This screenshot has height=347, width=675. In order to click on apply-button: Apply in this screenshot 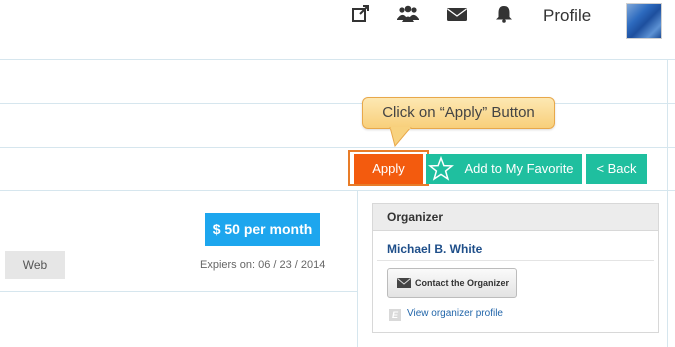, I will do `click(388, 169)`.